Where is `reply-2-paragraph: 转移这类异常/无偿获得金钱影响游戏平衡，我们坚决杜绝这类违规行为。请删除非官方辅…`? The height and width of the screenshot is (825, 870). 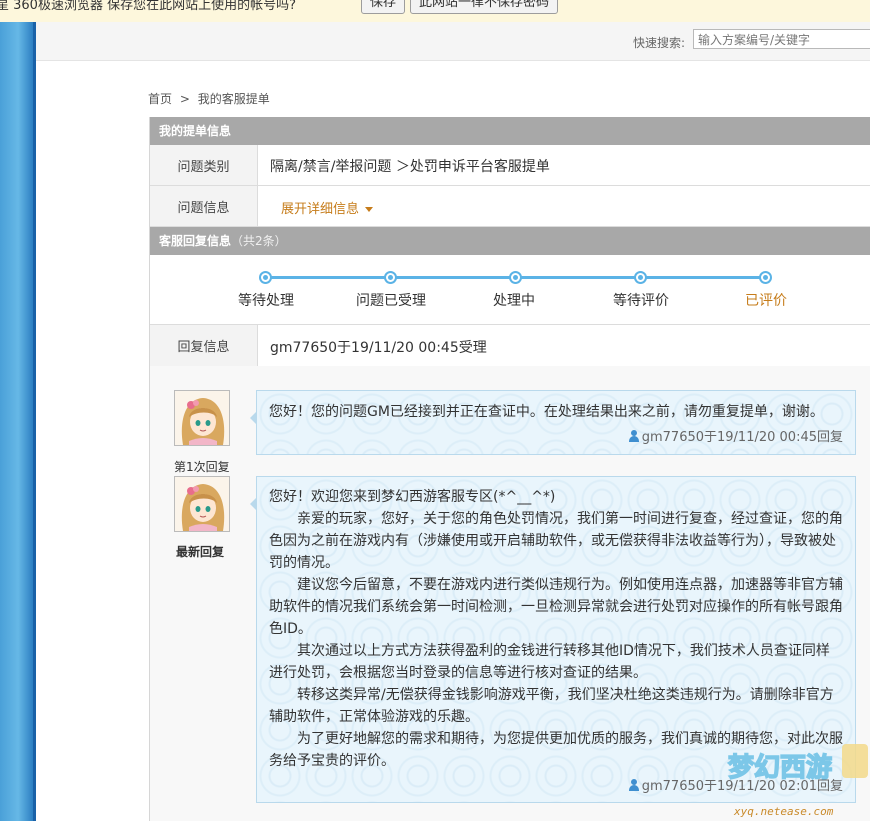
reply-2-paragraph: 转移这类异常/无偿获得金钱影响游戏平衡，我们坚决杜绝这类违规行为。请删除非官方辅… is located at coordinates (551, 706).